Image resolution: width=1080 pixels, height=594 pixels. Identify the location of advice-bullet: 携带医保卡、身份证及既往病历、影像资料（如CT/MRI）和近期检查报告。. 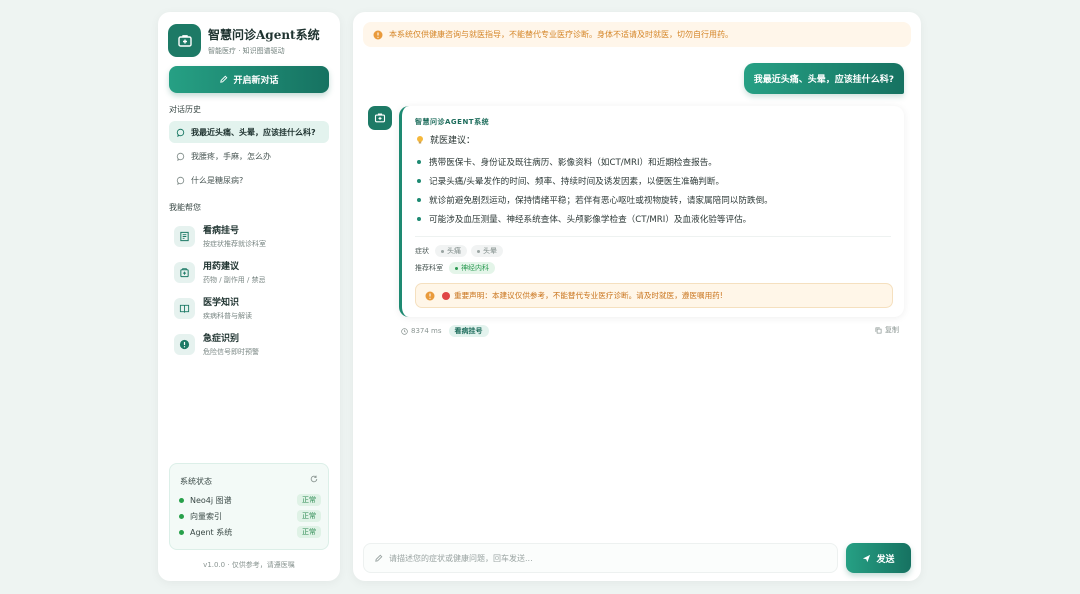
(567, 162).